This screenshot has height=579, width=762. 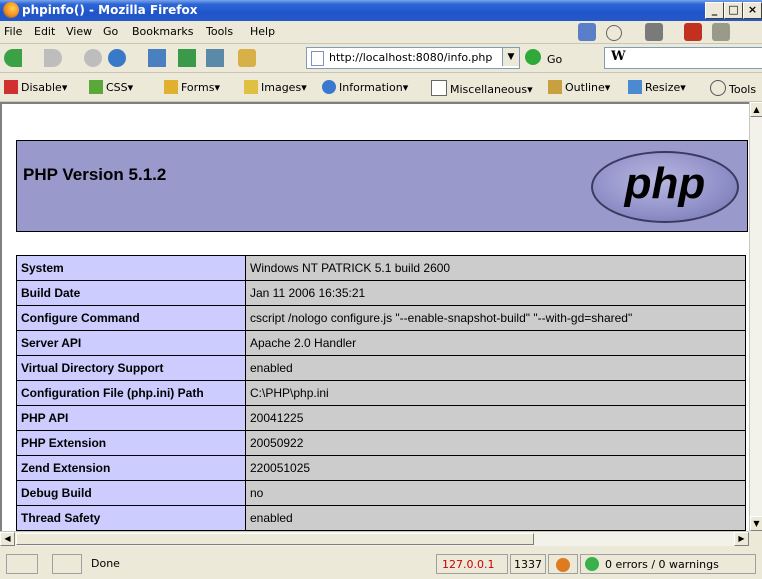 What do you see at coordinates (11, 10) in the screenshot?
I see `firefox-icon` at bounding box center [11, 10].